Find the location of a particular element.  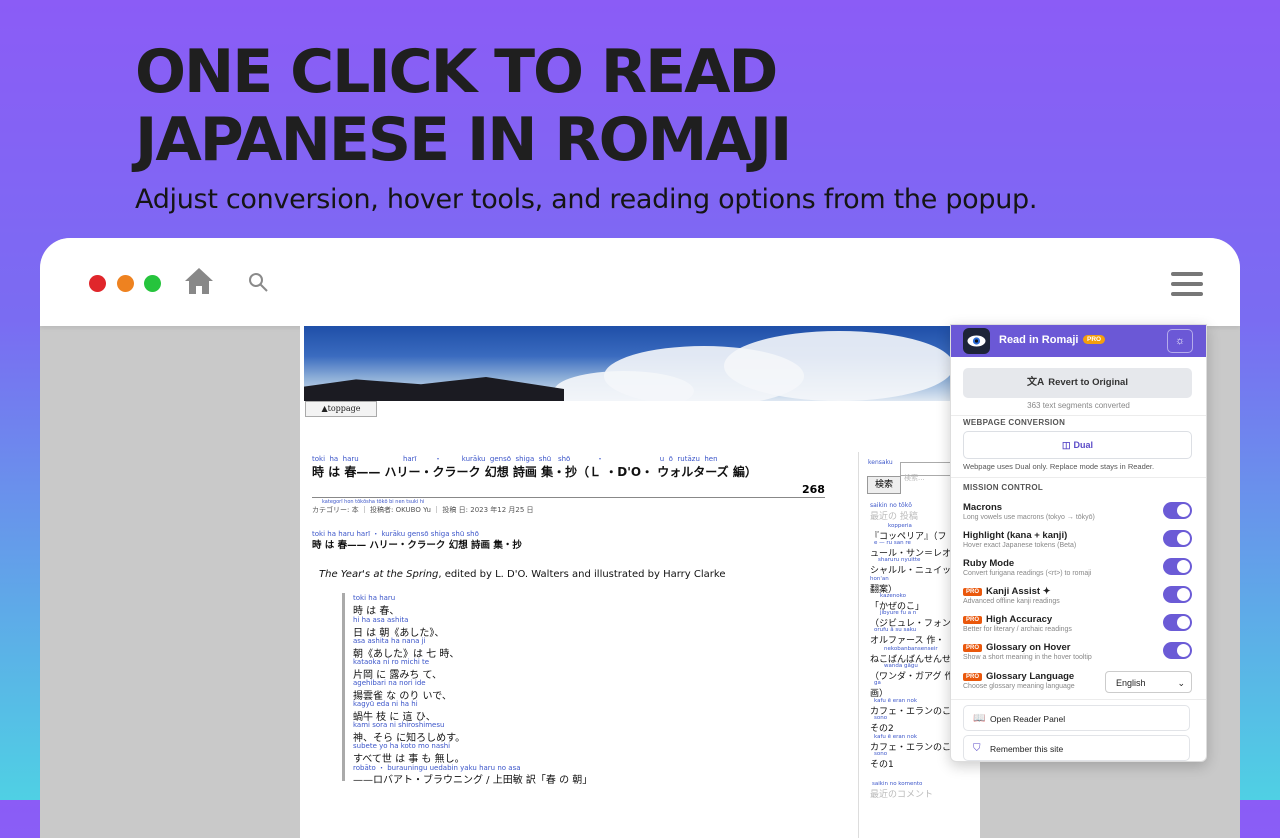

dual-mode-button: ◫ Dual is located at coordinates (1077, 445).